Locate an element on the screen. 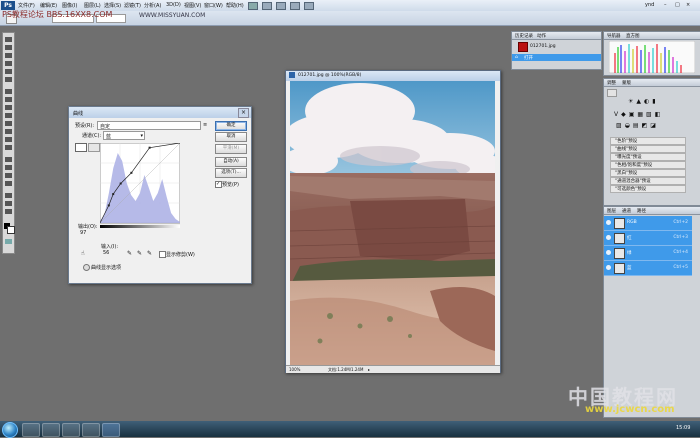  channel-row-green: 绿 Ctrl+4 is located at coordinates (648, 253).